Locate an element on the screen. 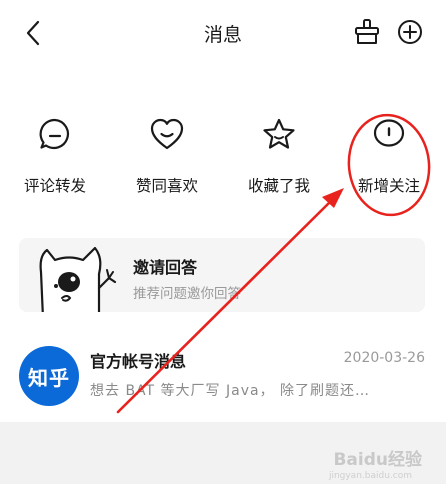 The height and width of the screenshot is (484, 446). category-comments: 评论转发 is located at coordinates (55, 156).